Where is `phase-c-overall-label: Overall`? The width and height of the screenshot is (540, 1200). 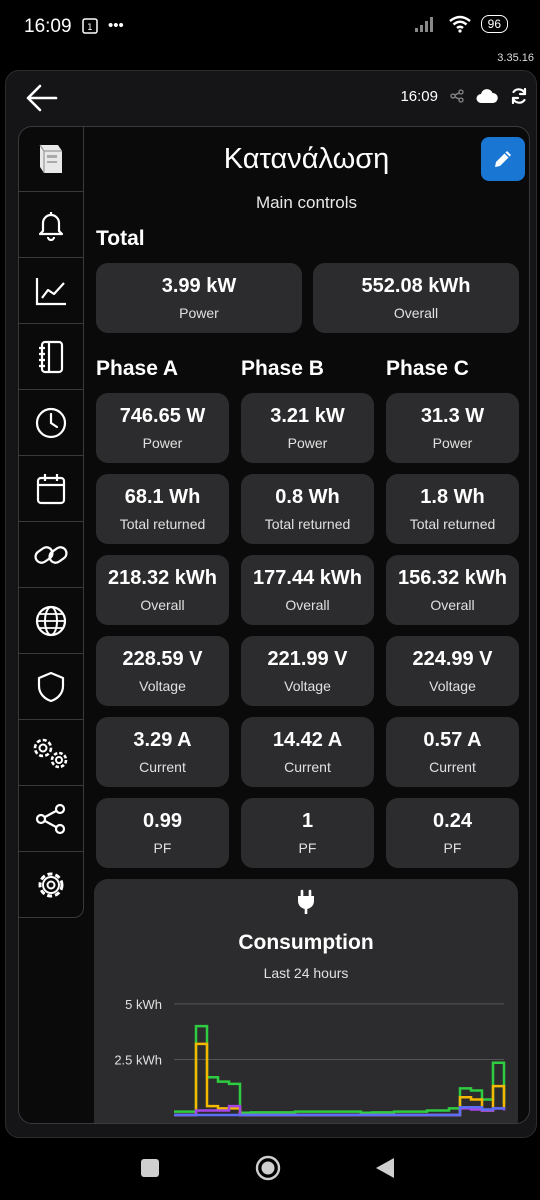 phase-c-overall-label: Overall is located at coordinates (452, 605).